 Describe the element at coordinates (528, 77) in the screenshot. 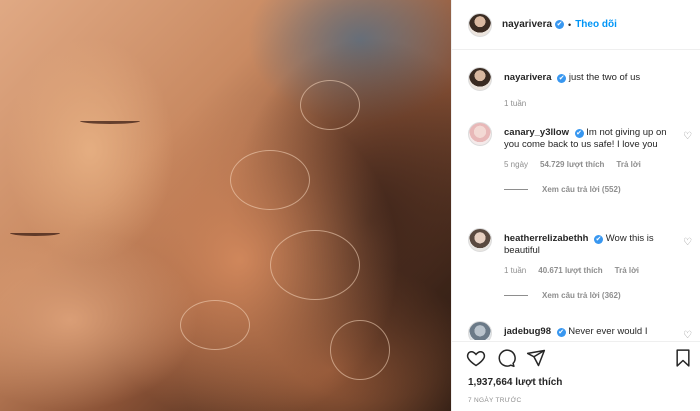

I see `caption-username: nayarivera` at that location.